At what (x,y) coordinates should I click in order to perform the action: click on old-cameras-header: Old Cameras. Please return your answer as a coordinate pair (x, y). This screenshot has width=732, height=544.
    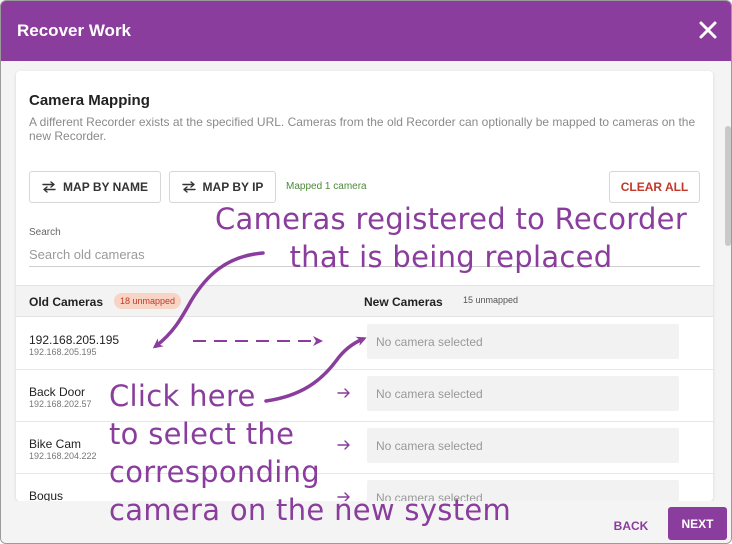
    Looking at the image, I should click on (66, 302).